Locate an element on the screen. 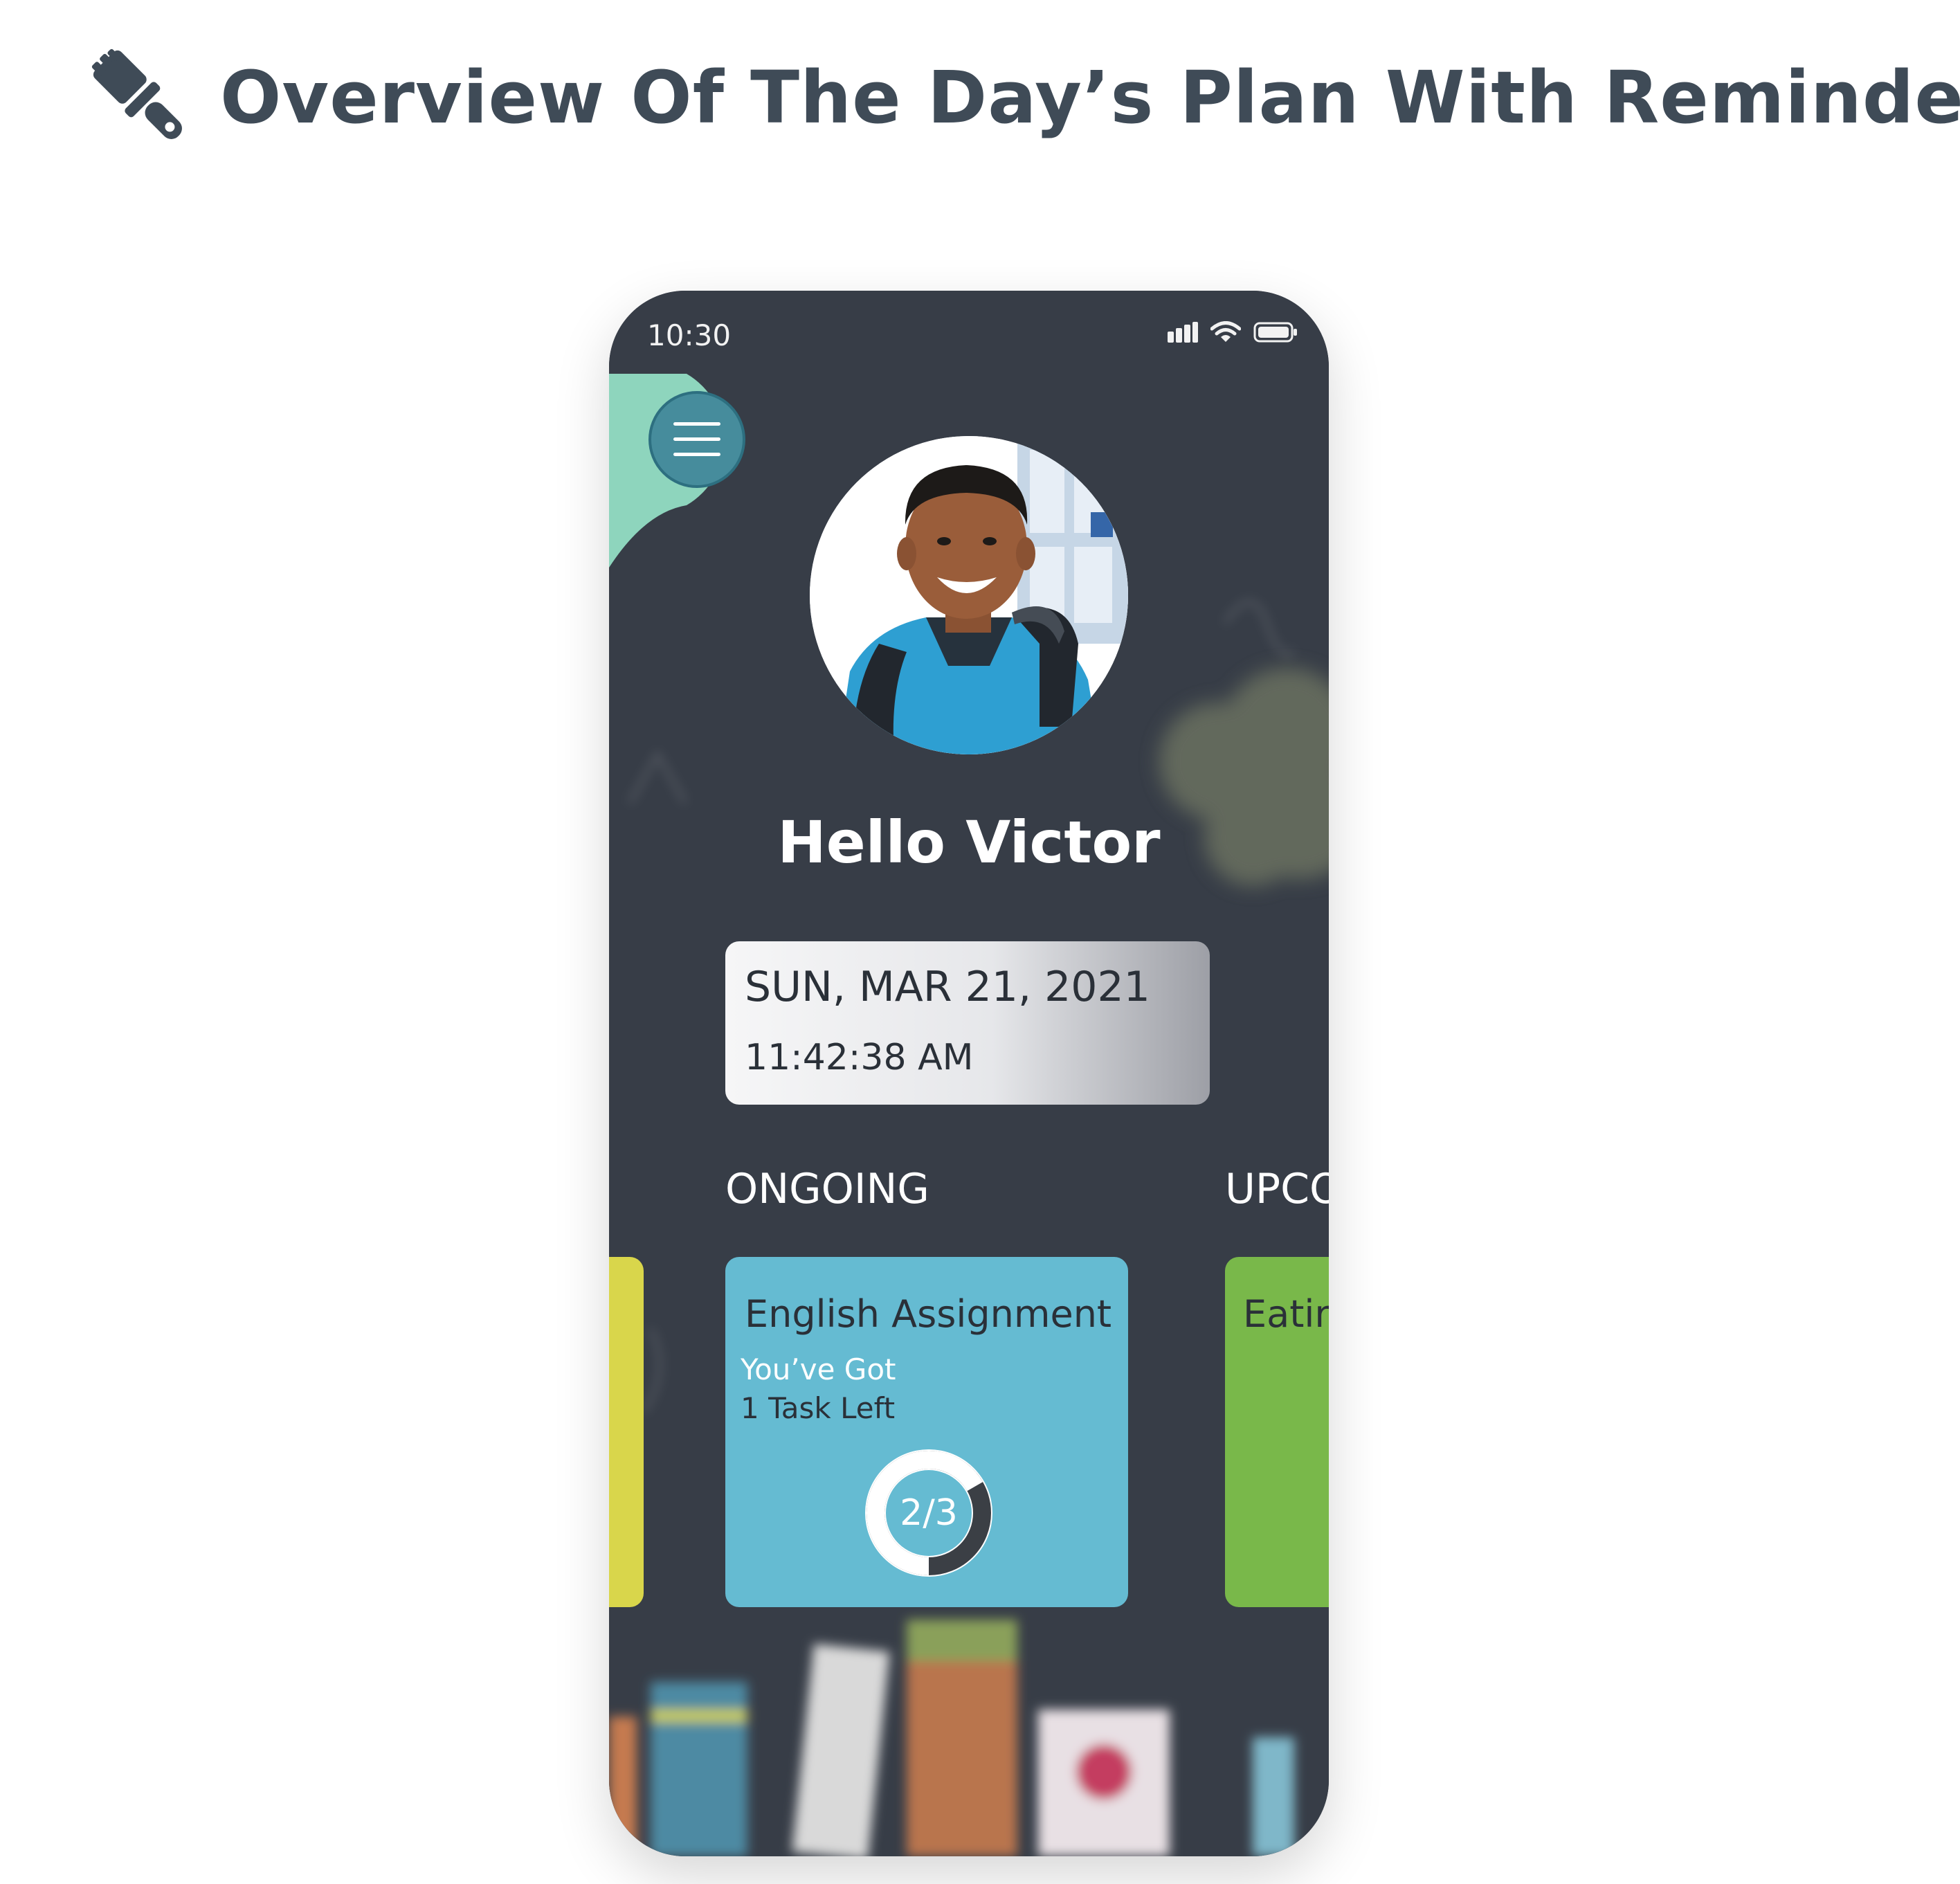  progress-ring: 2/3 is located at coordinates (929, 1513).